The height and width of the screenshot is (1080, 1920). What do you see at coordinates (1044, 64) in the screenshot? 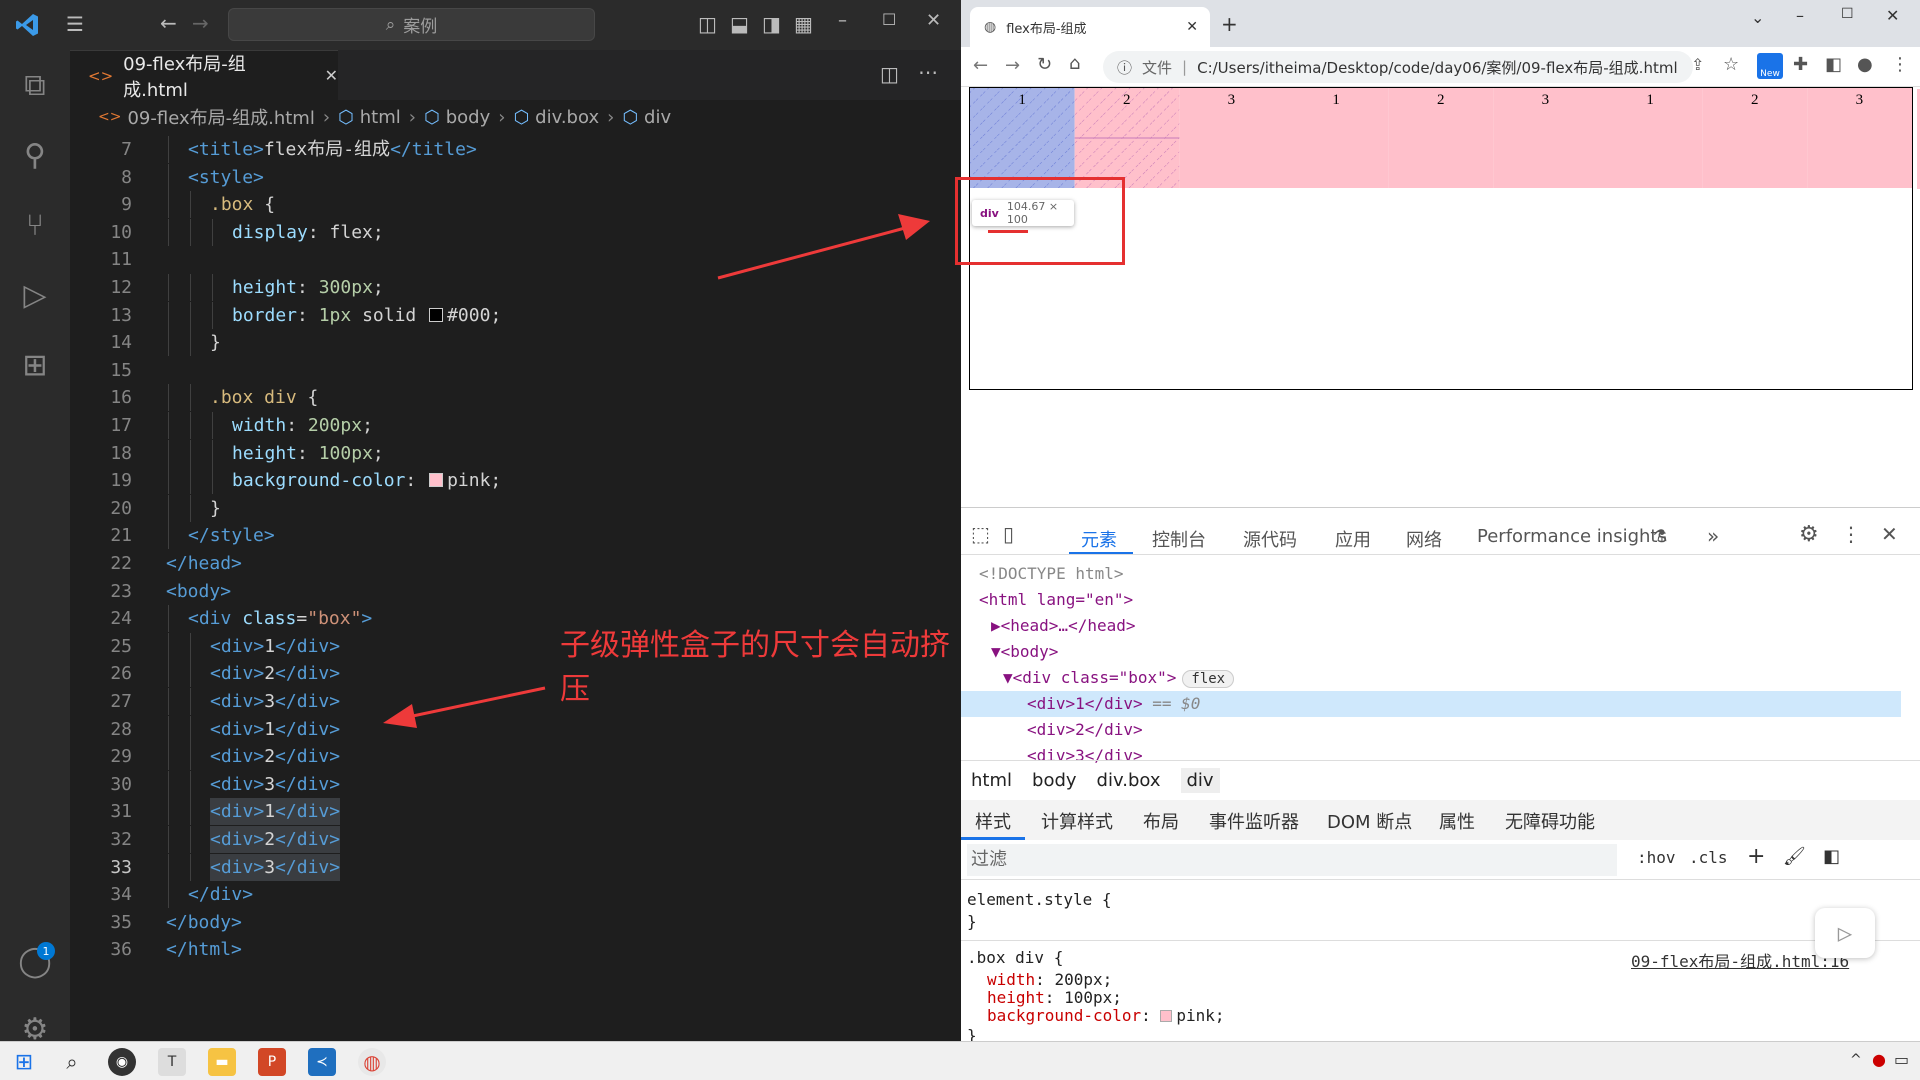
I see `reload-icon: ↻` at bounding box center [1044, 64].